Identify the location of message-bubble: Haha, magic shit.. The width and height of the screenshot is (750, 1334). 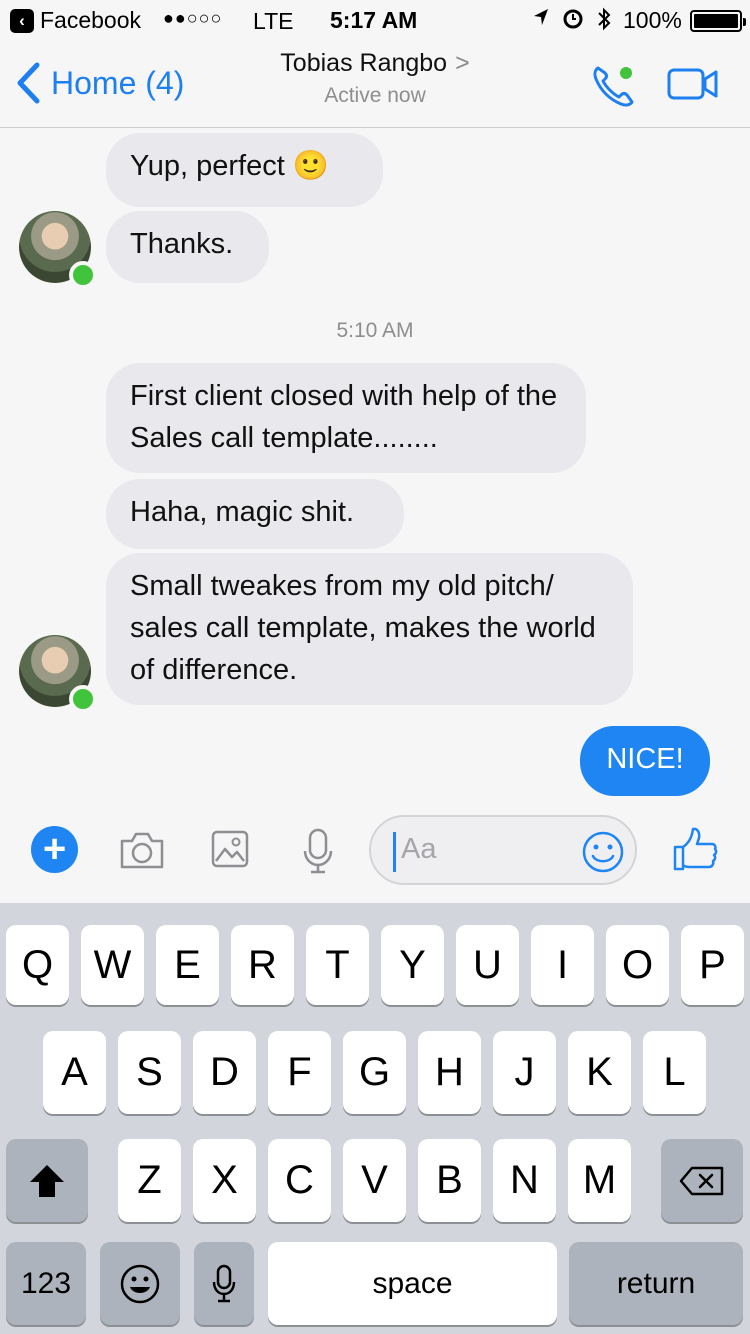
(255, 514).